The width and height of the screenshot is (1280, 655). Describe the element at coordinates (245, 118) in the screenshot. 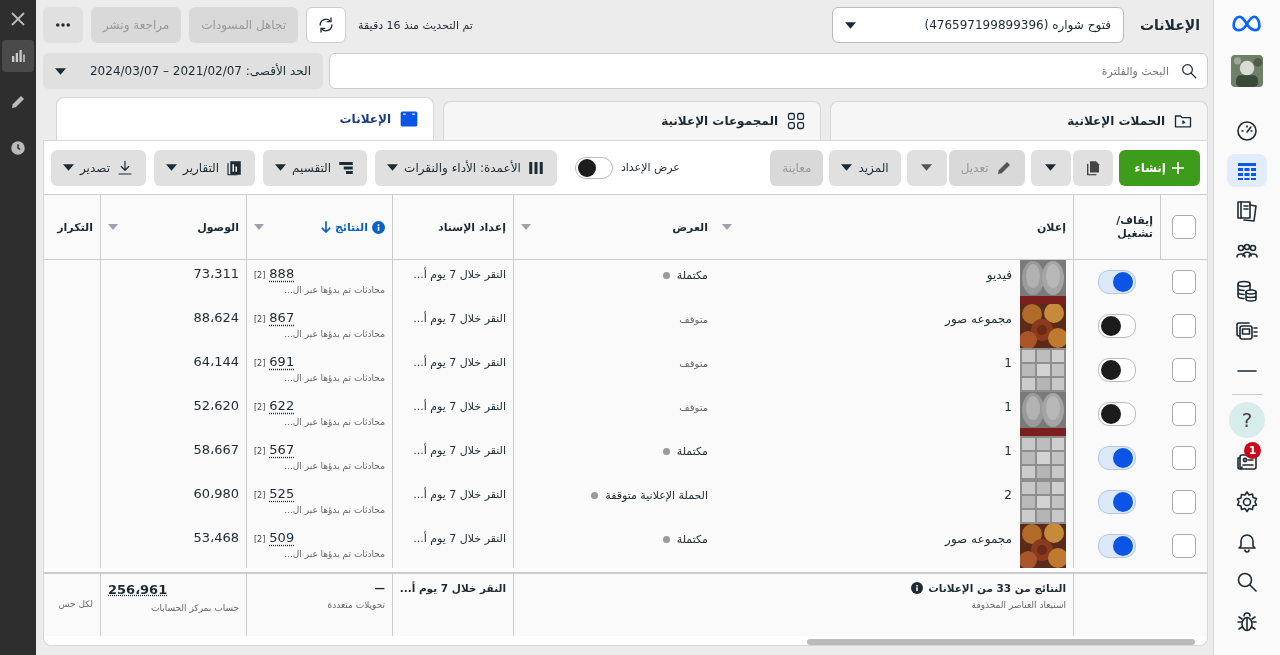

I see `tab: الإعلانات` at that location.